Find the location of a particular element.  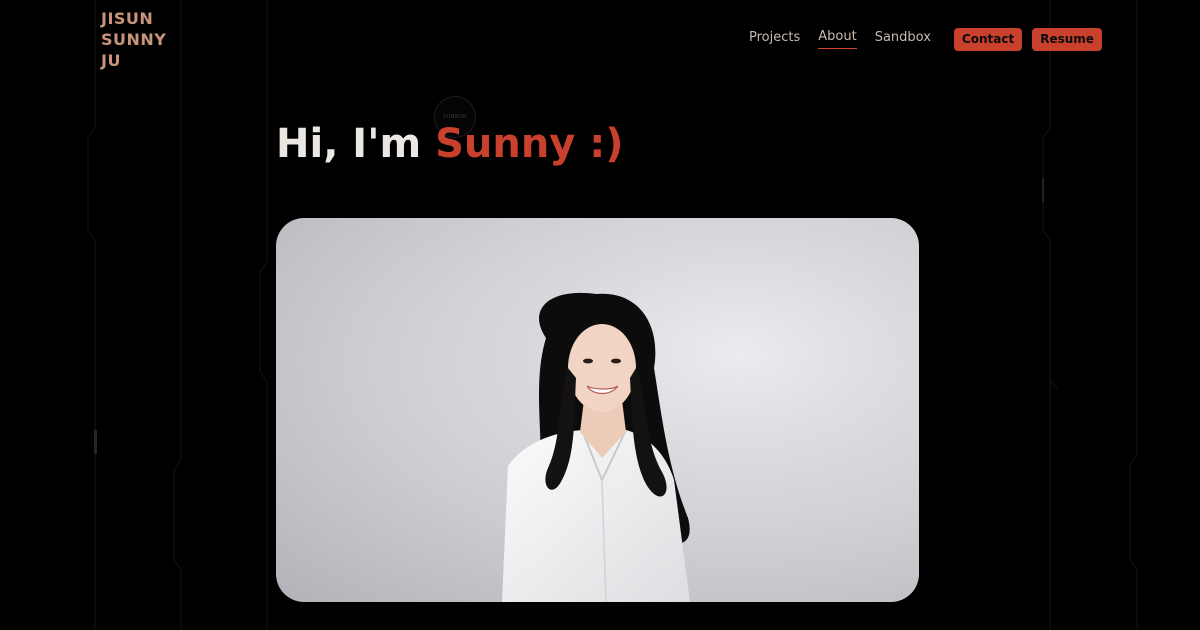

nav-link-sandbox: Sandbox is located at coordinates (903, 39).